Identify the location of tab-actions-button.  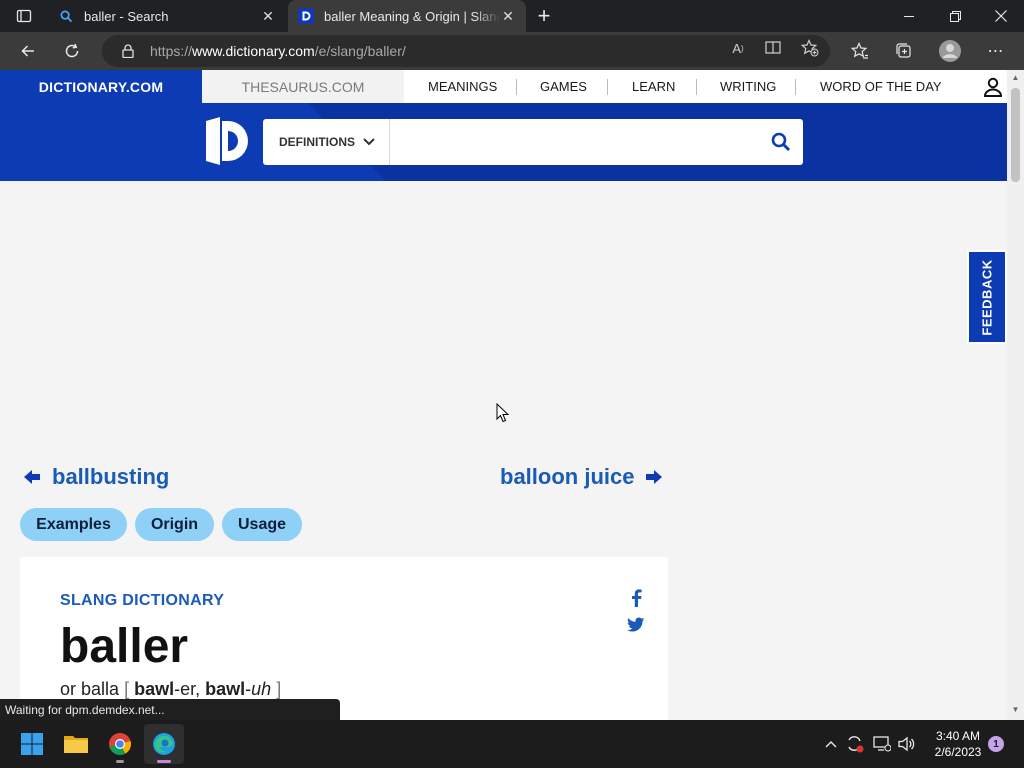
(24, 16).